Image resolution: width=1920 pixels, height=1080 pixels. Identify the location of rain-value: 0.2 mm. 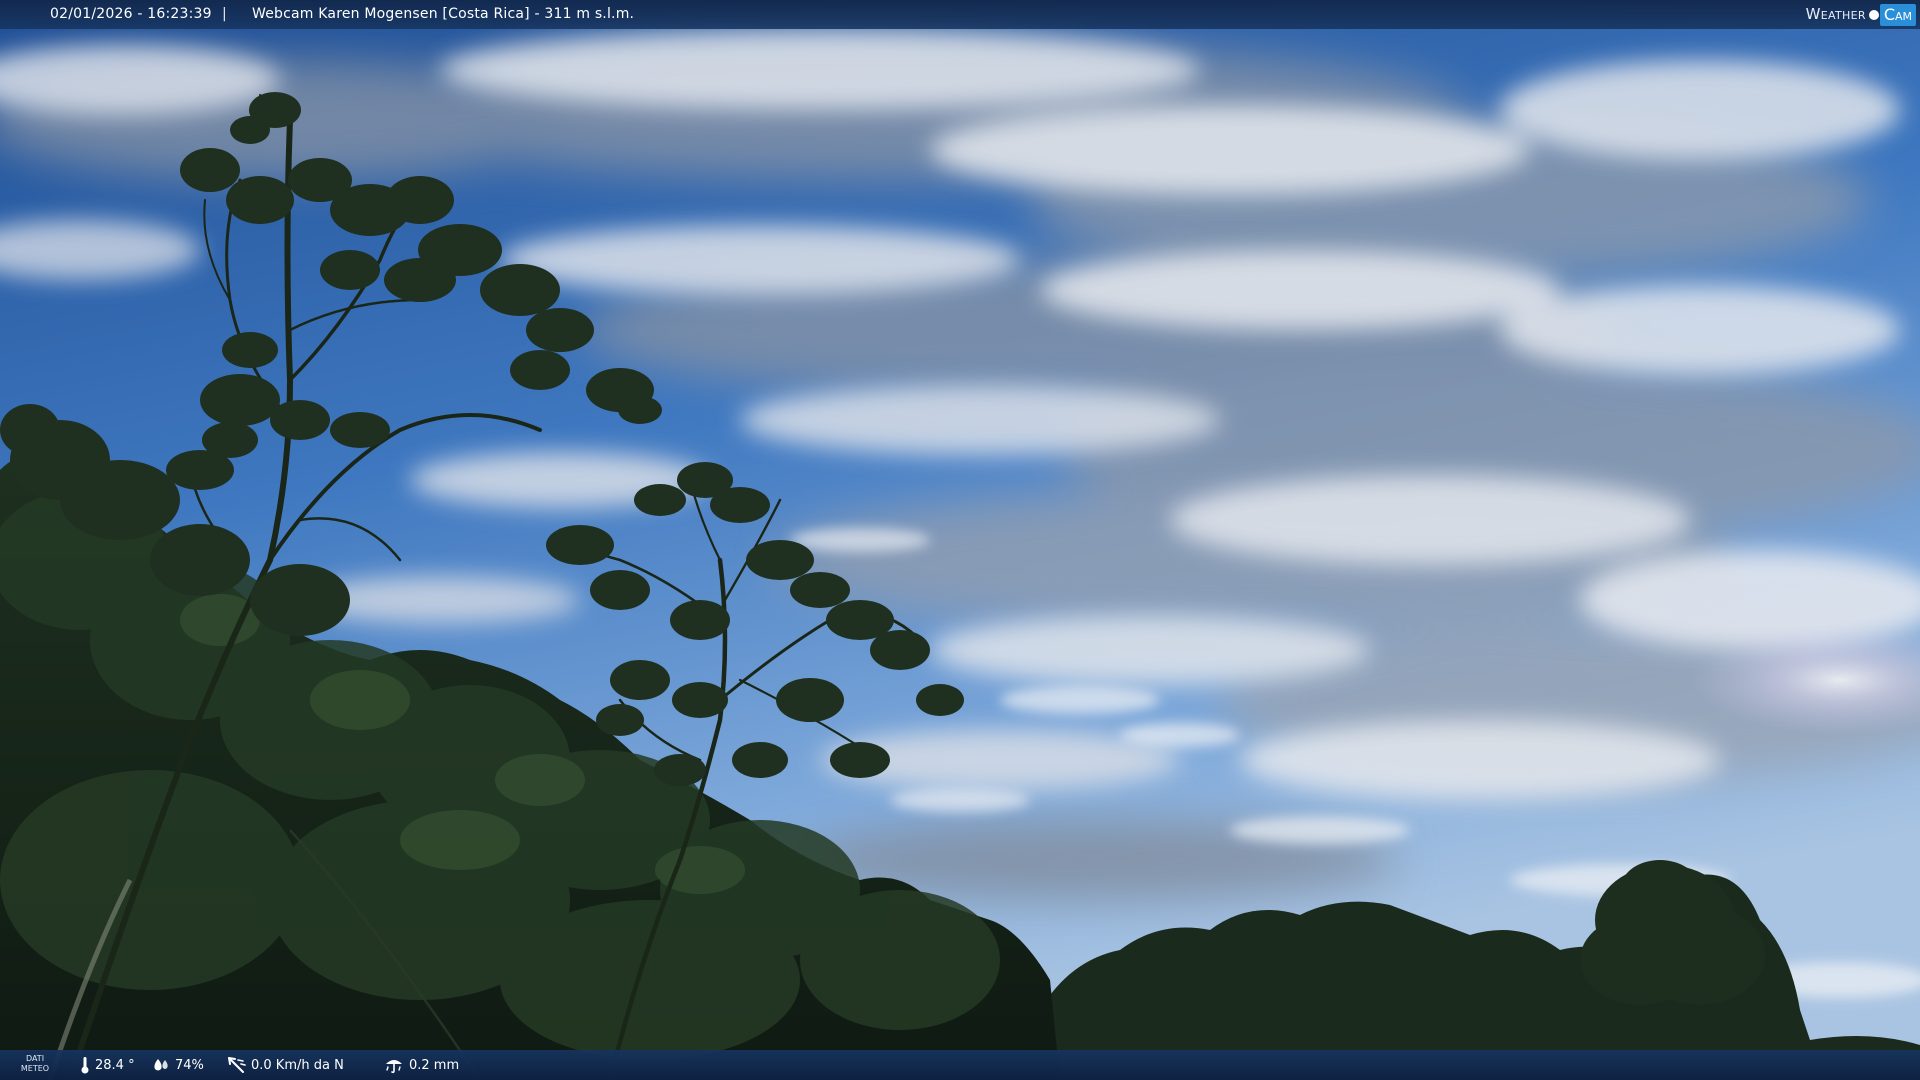
(434, 1065).